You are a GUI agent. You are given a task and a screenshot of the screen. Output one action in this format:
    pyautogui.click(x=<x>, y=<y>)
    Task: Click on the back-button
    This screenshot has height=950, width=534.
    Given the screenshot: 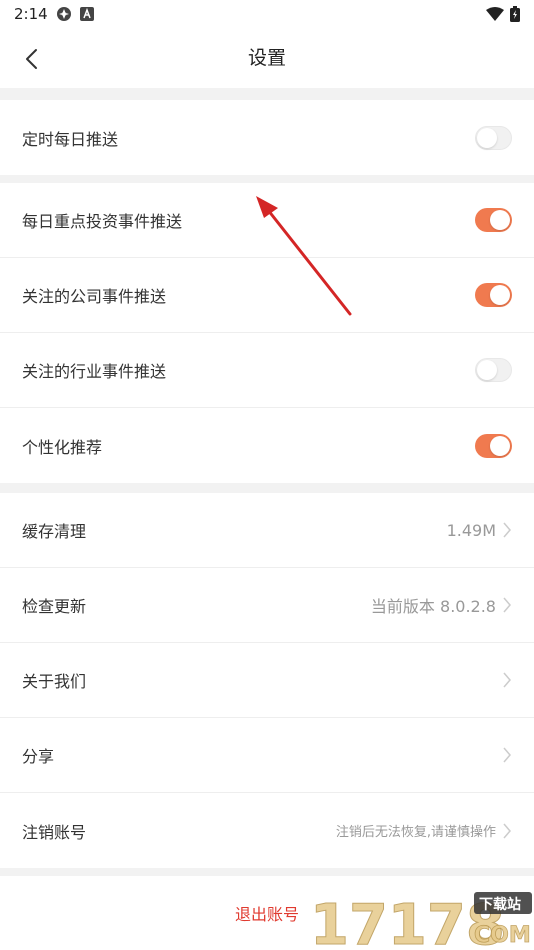 What is the action you would take?
    pyautogui.click(x=31, y=59)
    